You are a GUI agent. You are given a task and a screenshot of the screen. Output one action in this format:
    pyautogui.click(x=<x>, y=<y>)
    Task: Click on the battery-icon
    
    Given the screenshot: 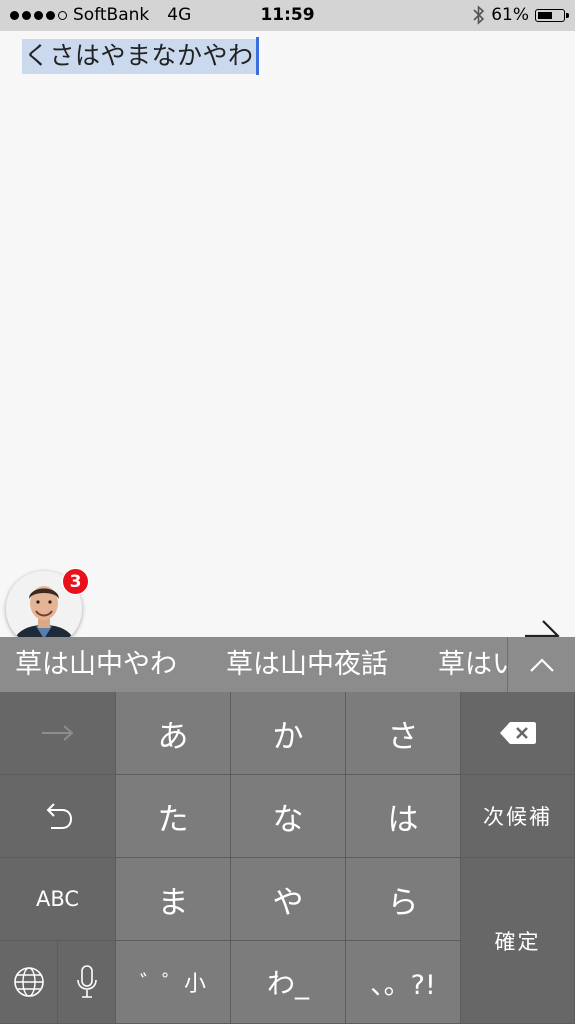 What is the action you would take?
    pyautogui.click(x=552, y=15)
    